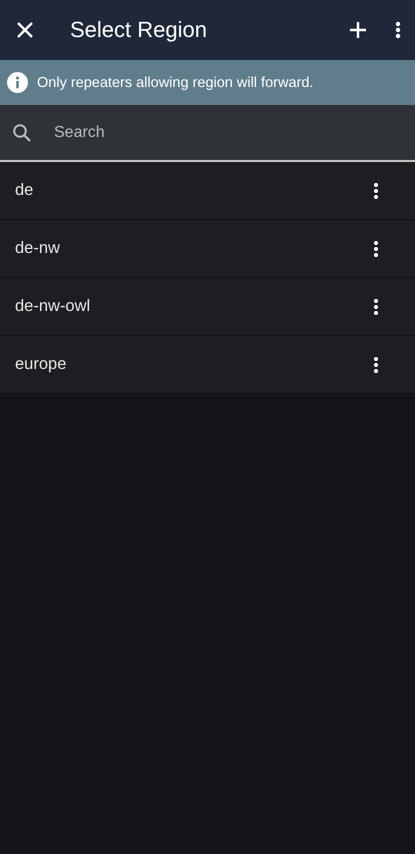 The image size is (415, 854). Describe the element at coordinates (175, 82) in the screenshot. I see `banner-text: Only repeaters allowing region will forward.` at that location.